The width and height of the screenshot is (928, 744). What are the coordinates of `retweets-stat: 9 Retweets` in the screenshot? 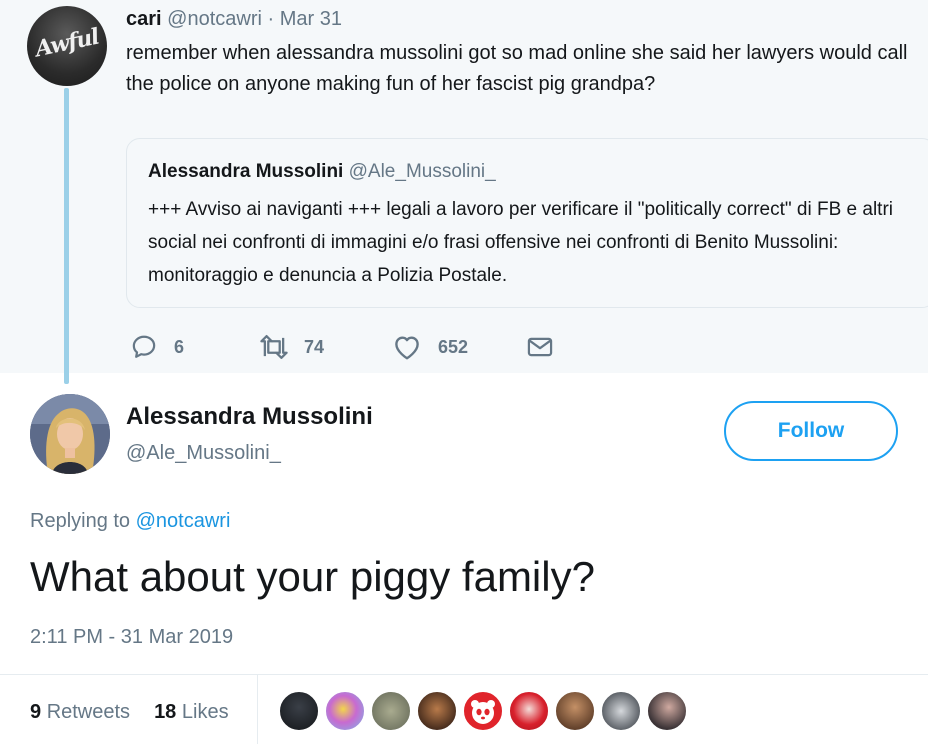 It's located at (80, 712).